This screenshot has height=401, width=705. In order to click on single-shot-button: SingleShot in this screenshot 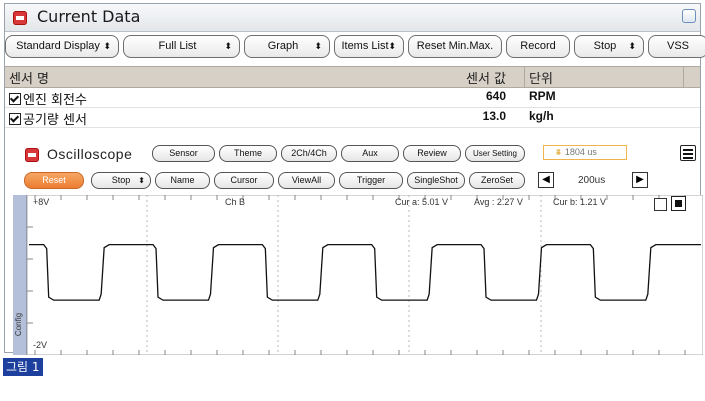, I will do `click(436, 180)`.